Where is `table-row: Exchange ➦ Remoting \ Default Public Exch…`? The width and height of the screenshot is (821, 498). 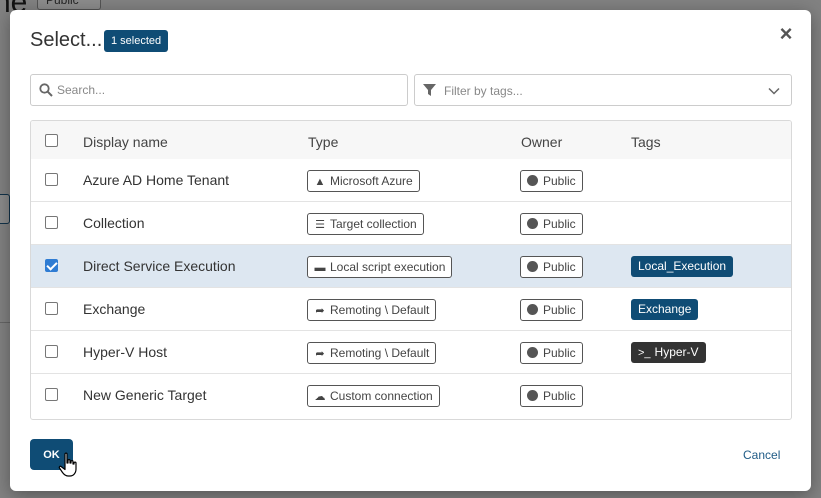
table-row: Exchange ➦ Remoting \ Default Public Exch… is located at coordinates (411, 309).